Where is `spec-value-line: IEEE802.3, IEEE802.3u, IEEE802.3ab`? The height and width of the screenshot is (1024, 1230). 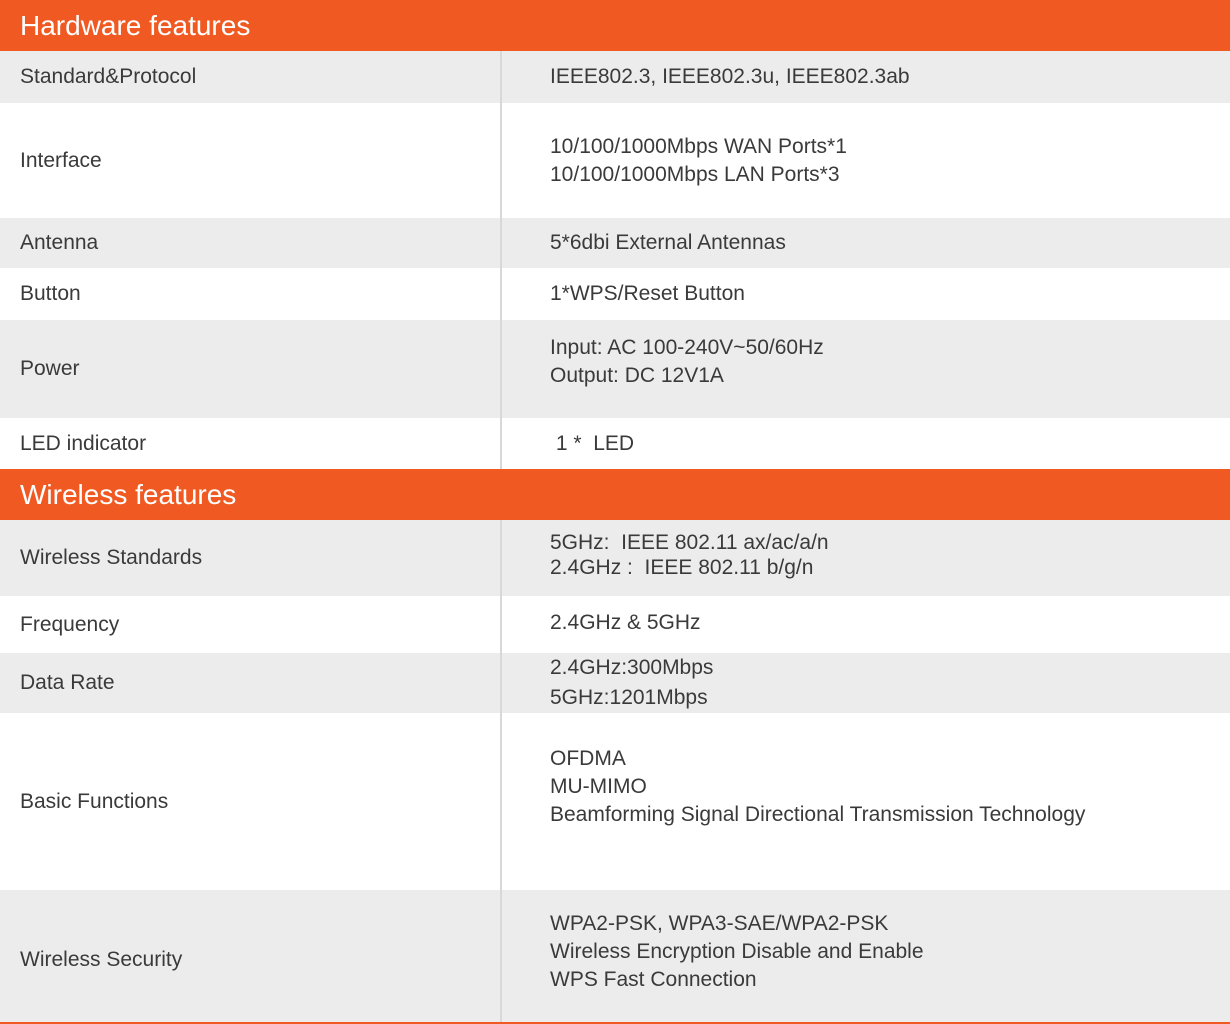 spec-value-line: IEEE802.3, IEEE802.3u, IEEE802.3ab is located at coordinates (730, 76).